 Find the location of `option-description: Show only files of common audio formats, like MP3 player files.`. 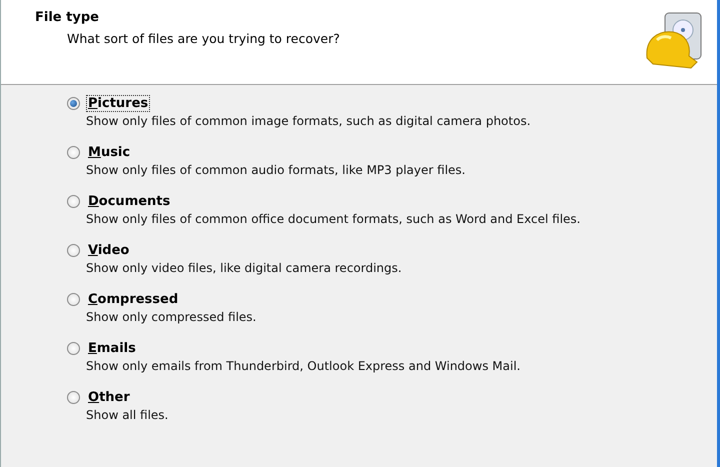

option-description: Show only files of common audio formats, like MP3 player files. is located at coordinates (276, 170).